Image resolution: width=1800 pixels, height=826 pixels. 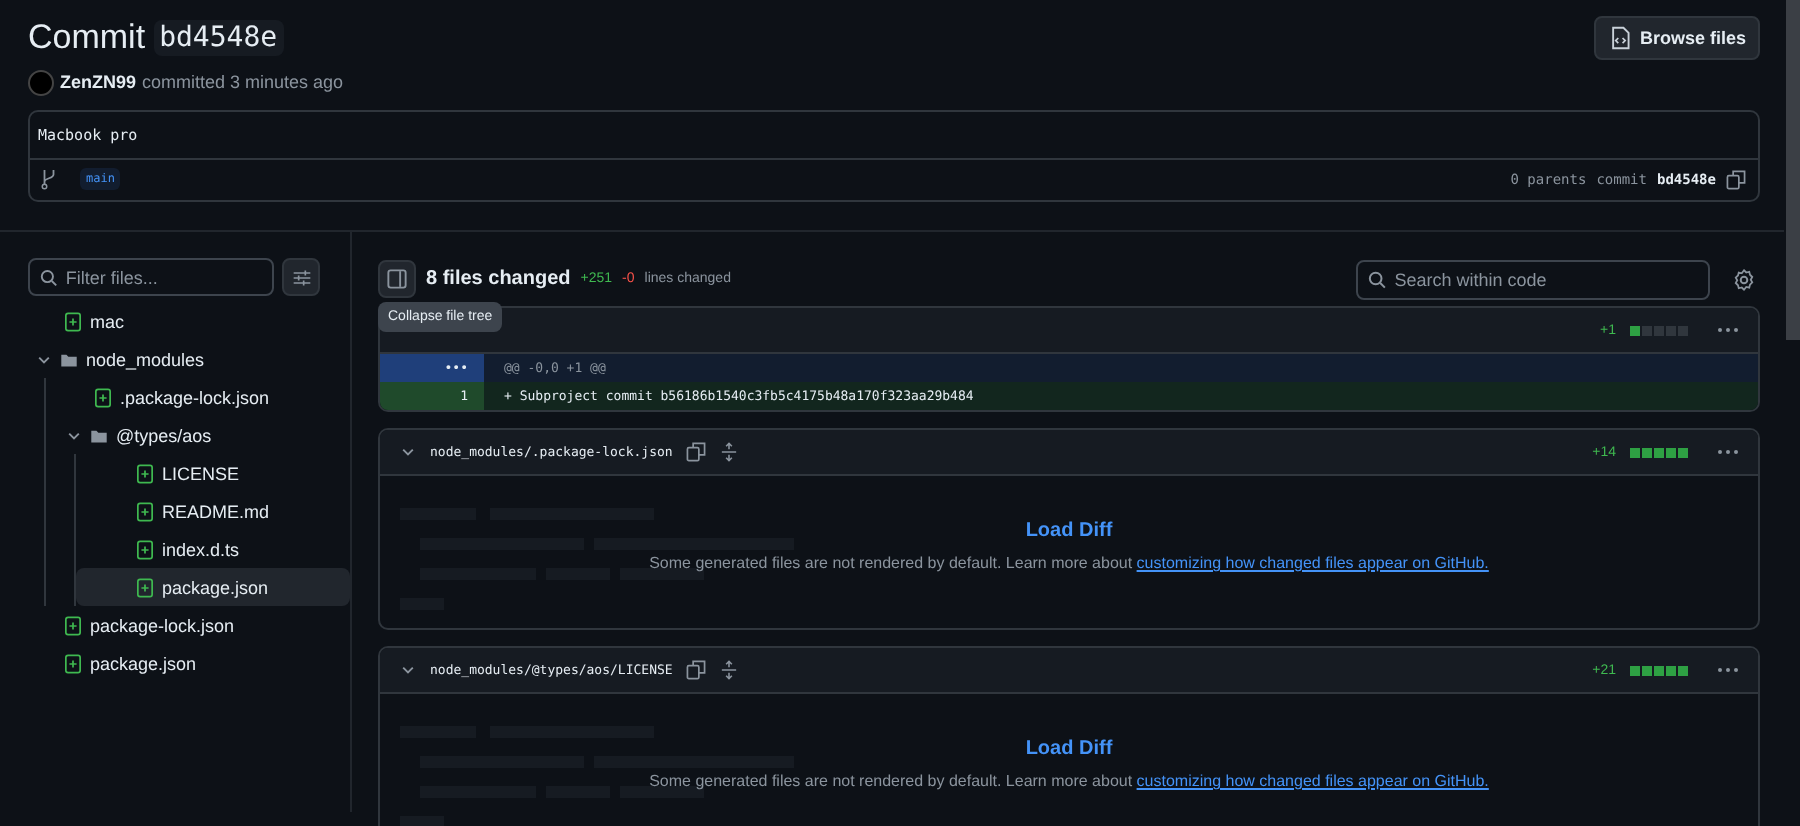 What do you see at coordinates (498, 279) in the screenshot?
I see `files-changed-count: 8 files changed` at bounding box center [498, 279].